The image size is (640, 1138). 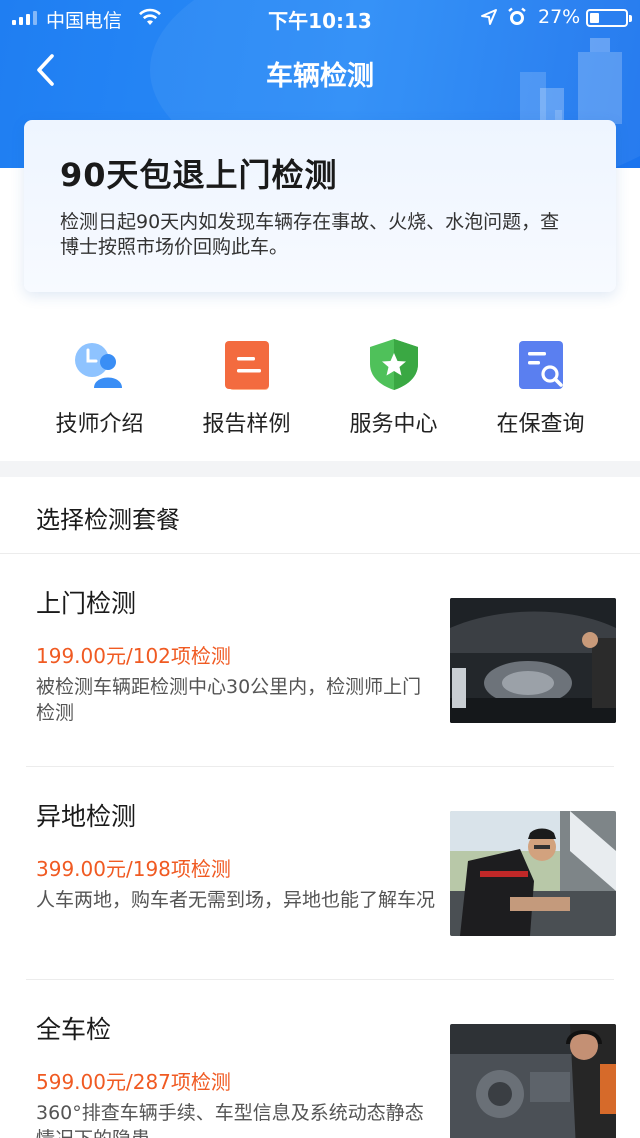 I want to click on guarantee-description: 检测日起90天内如发现车辆存在事故、火烧、水泡问题，查博士按照市场价回购此车。, so click(x=310, y=234).